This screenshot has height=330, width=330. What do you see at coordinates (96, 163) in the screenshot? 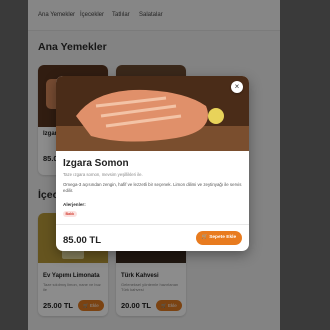
I see `modal-title: Izgara Somon` at bounding box center [96, 163].